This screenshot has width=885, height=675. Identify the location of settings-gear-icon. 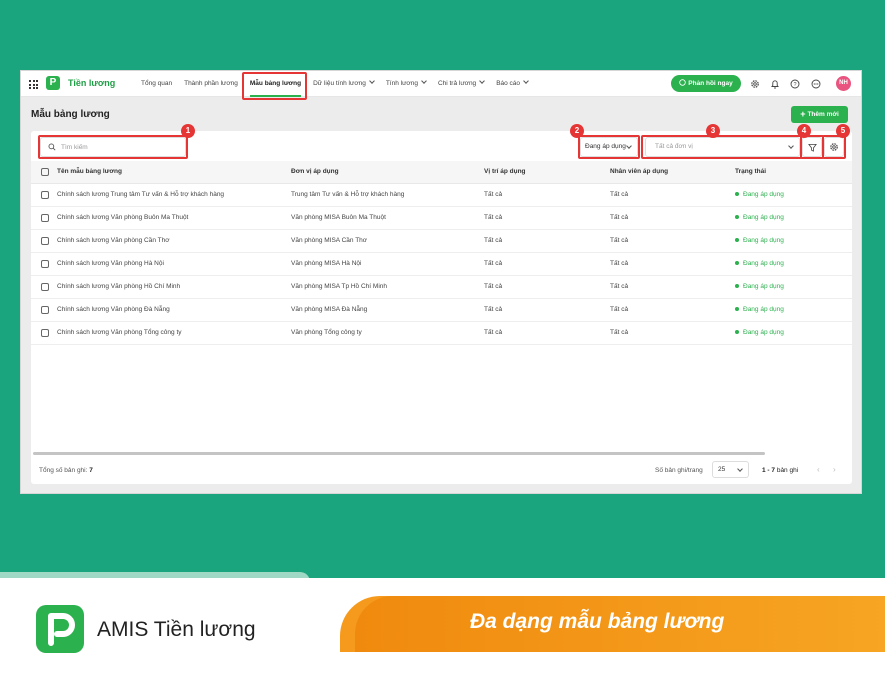
(754, 83).